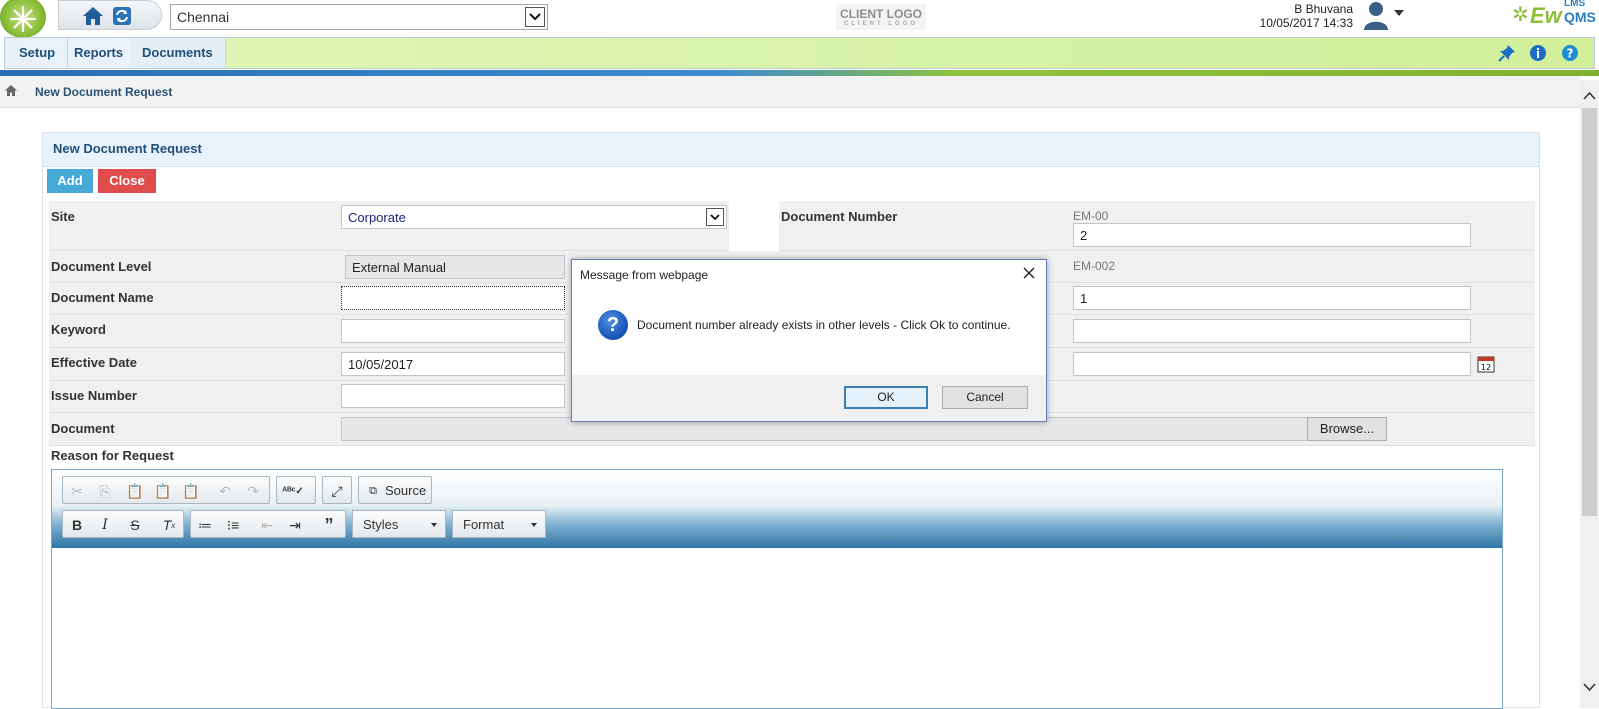  Describe the element at coordinates (99, 53) in the screenshot. I see `menu-item-reports: Reports` at that location.